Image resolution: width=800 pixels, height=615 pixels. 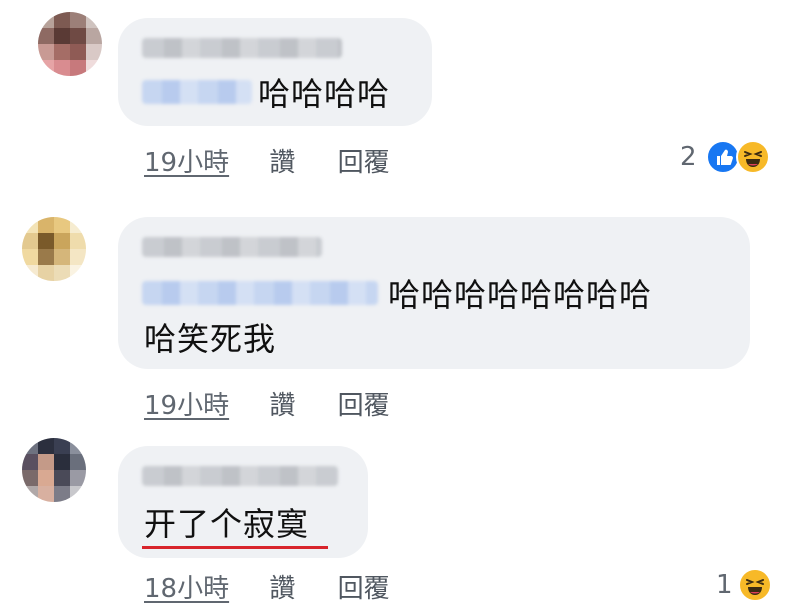 What do you see at coordinates (210, 339) in the screenshot?
I see `comment-text-line-2: 哈笑死我` at bounding box center [210, 339].